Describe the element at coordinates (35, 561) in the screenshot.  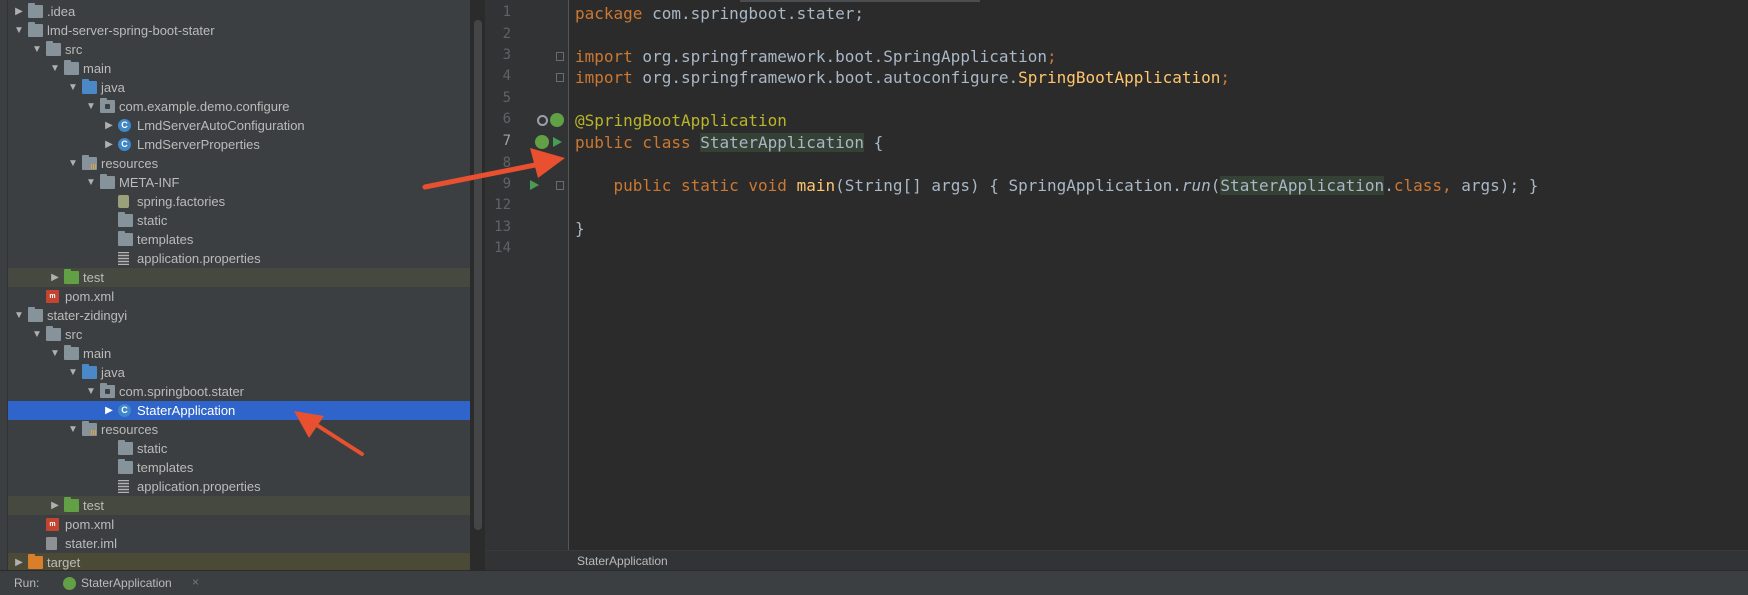
I see `excluded-folder-icon` at that location.